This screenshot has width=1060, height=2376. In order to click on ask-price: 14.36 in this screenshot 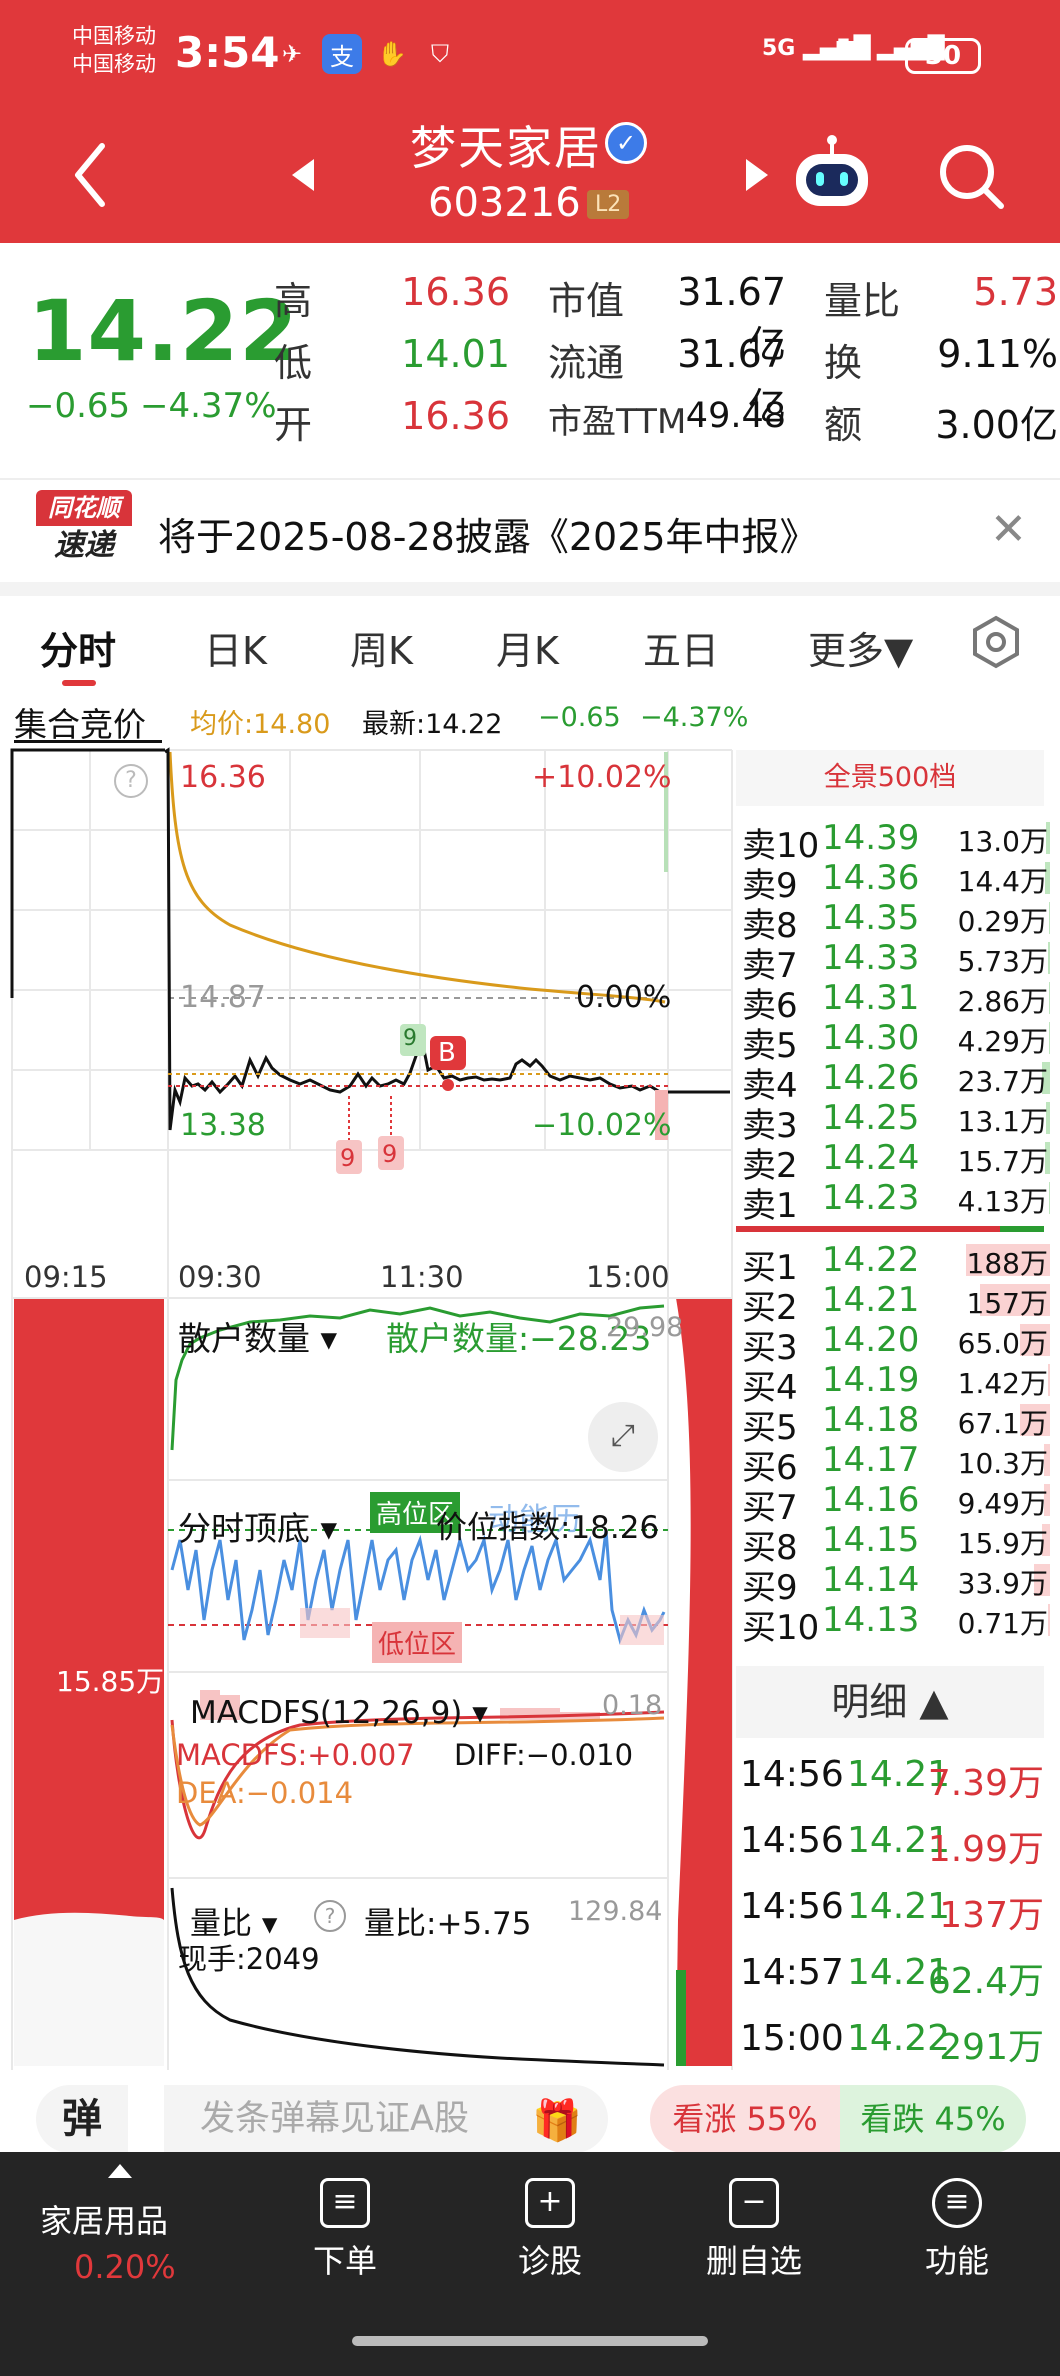, I will do `click(871, 878)`.